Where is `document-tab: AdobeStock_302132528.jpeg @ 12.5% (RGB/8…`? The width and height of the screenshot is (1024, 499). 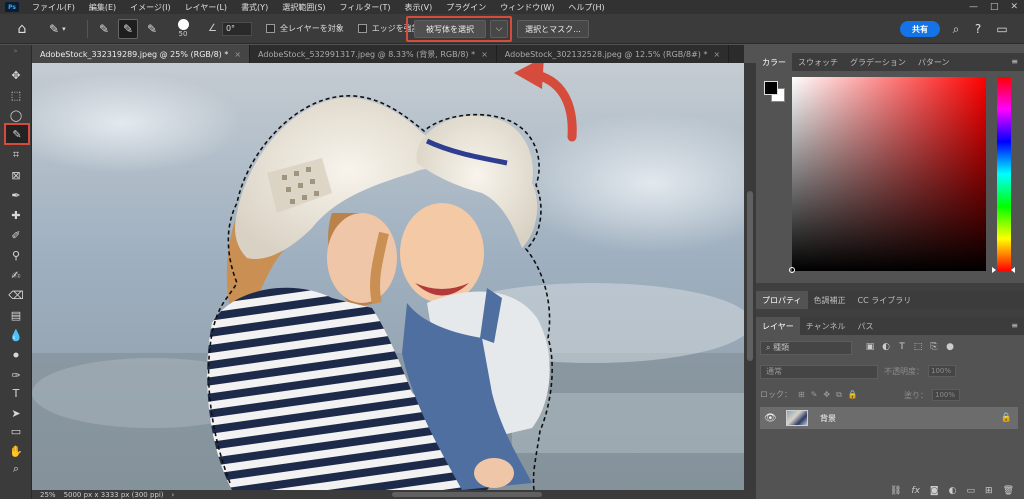
document-tab: AdobeStock_302132528.jpeg @ 12.5% (RGB/8… is located at coordinates (613, 54).